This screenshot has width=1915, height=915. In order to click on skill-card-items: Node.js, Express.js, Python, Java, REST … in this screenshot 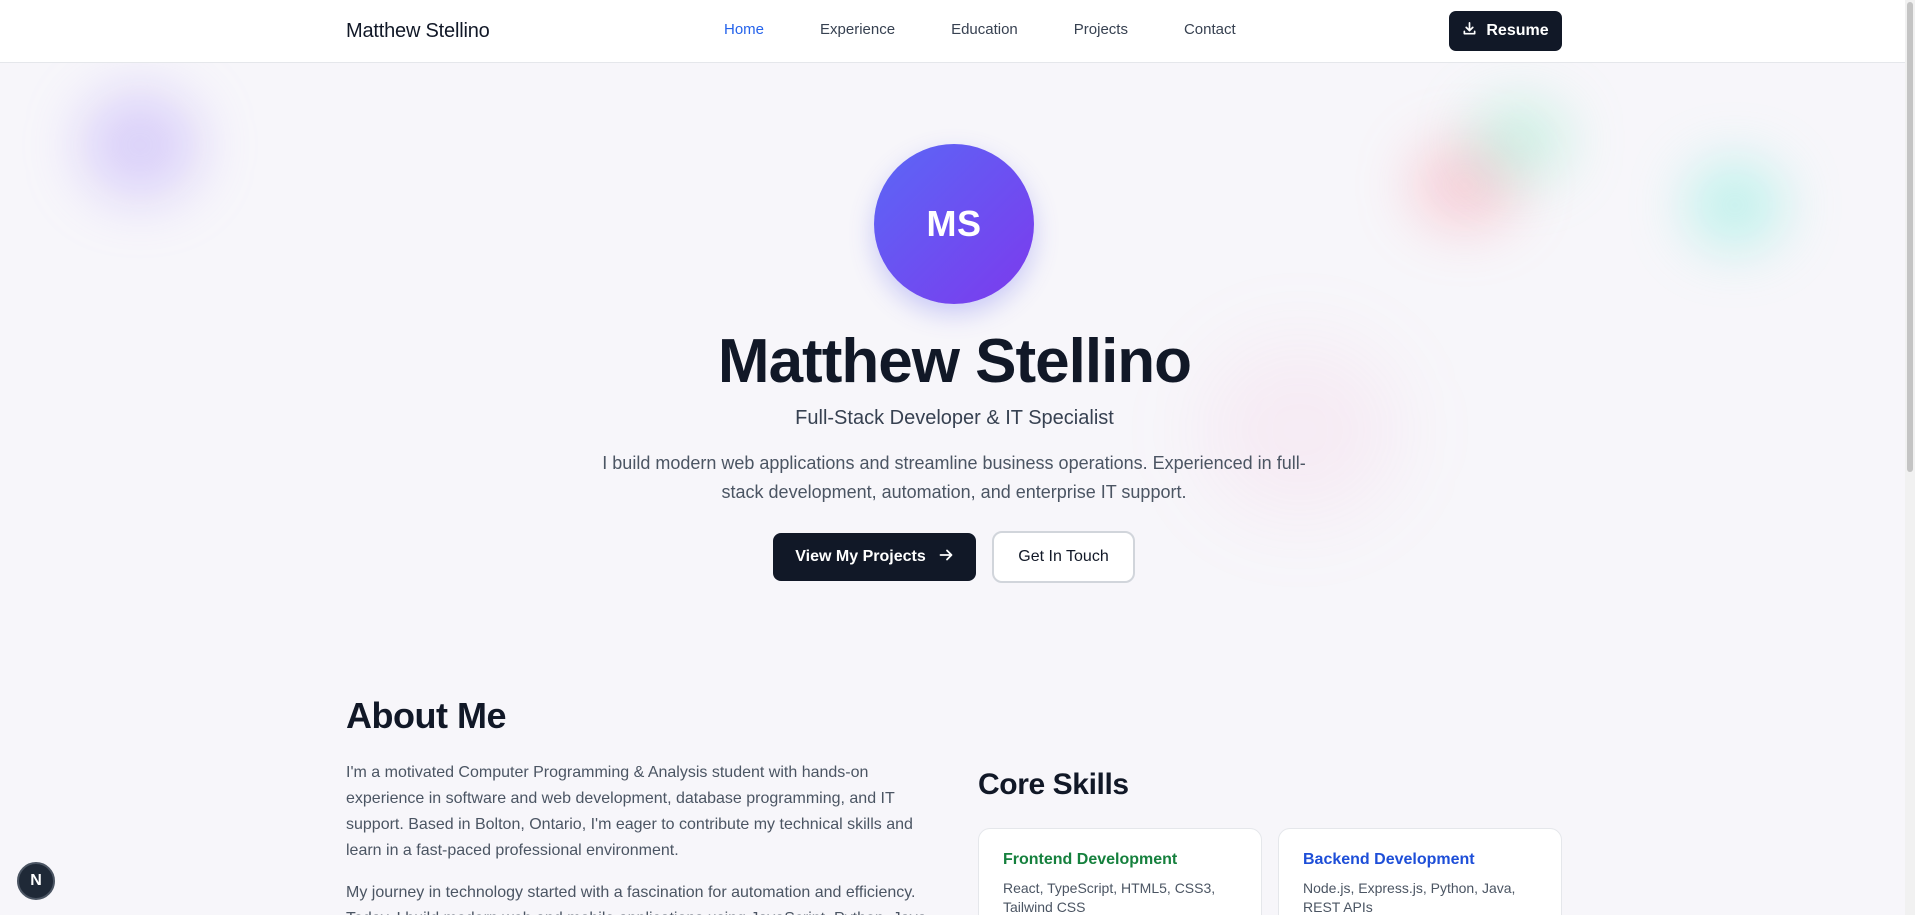, I will do `click(1409, 897)`.